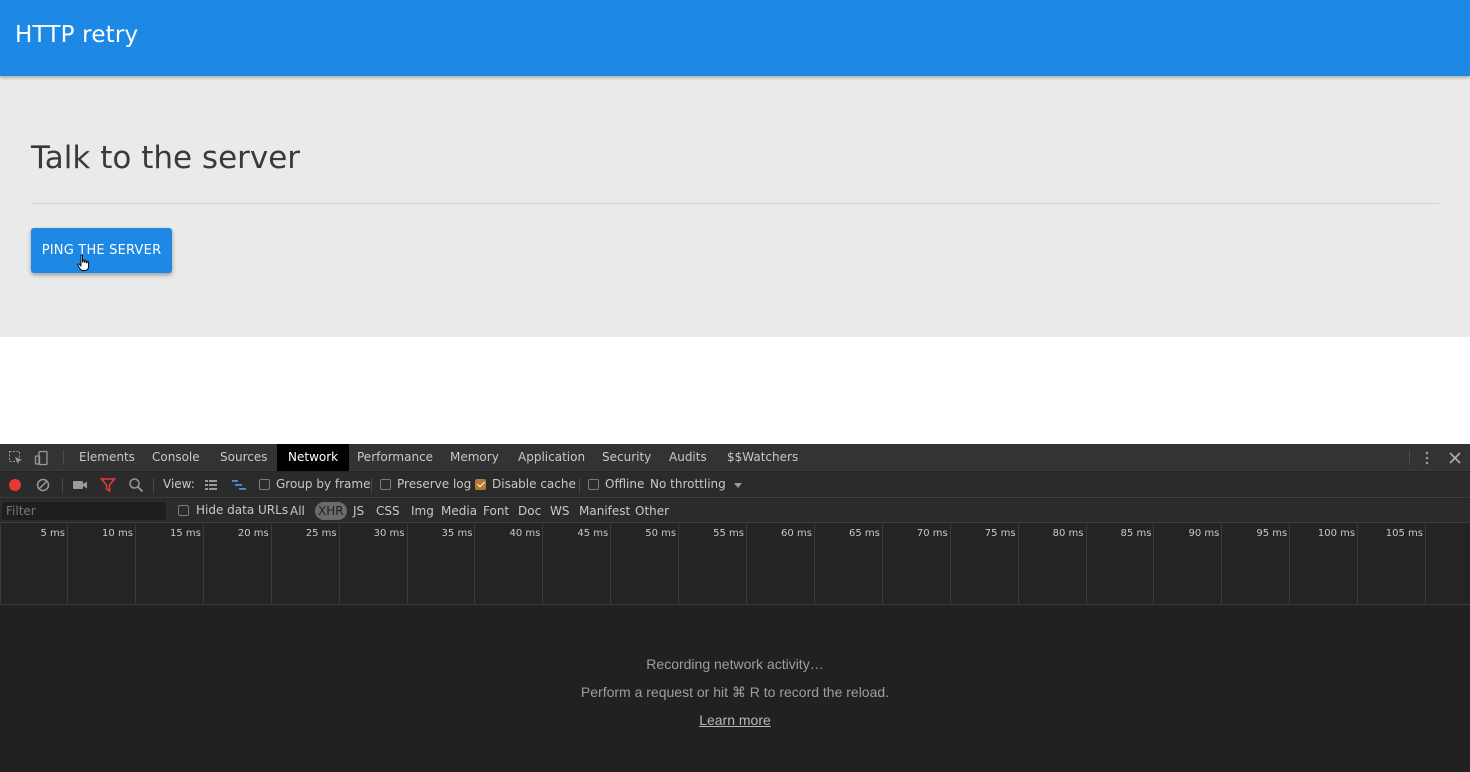 The image size is (1470, 772). I want to click on timeline-tick-label: 75 ms, so click(1000, 533).